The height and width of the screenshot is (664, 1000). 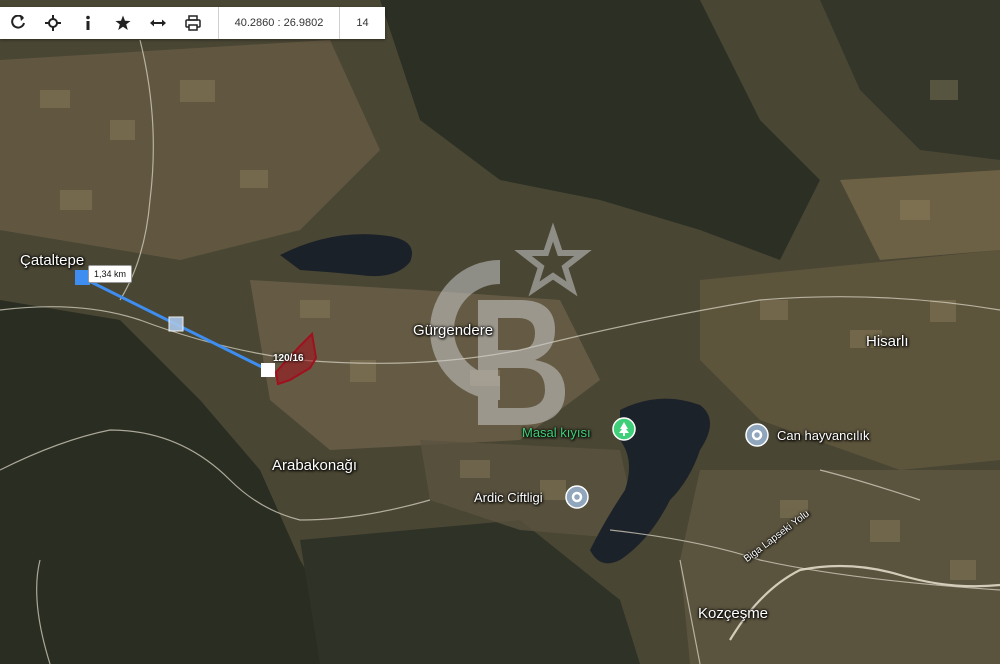 What do you see at coordinates (508, 497) in the screenshot?
I see `poi-ardic-ciftligi: Ardic Ciftligi` at bounding box center [508, 497].